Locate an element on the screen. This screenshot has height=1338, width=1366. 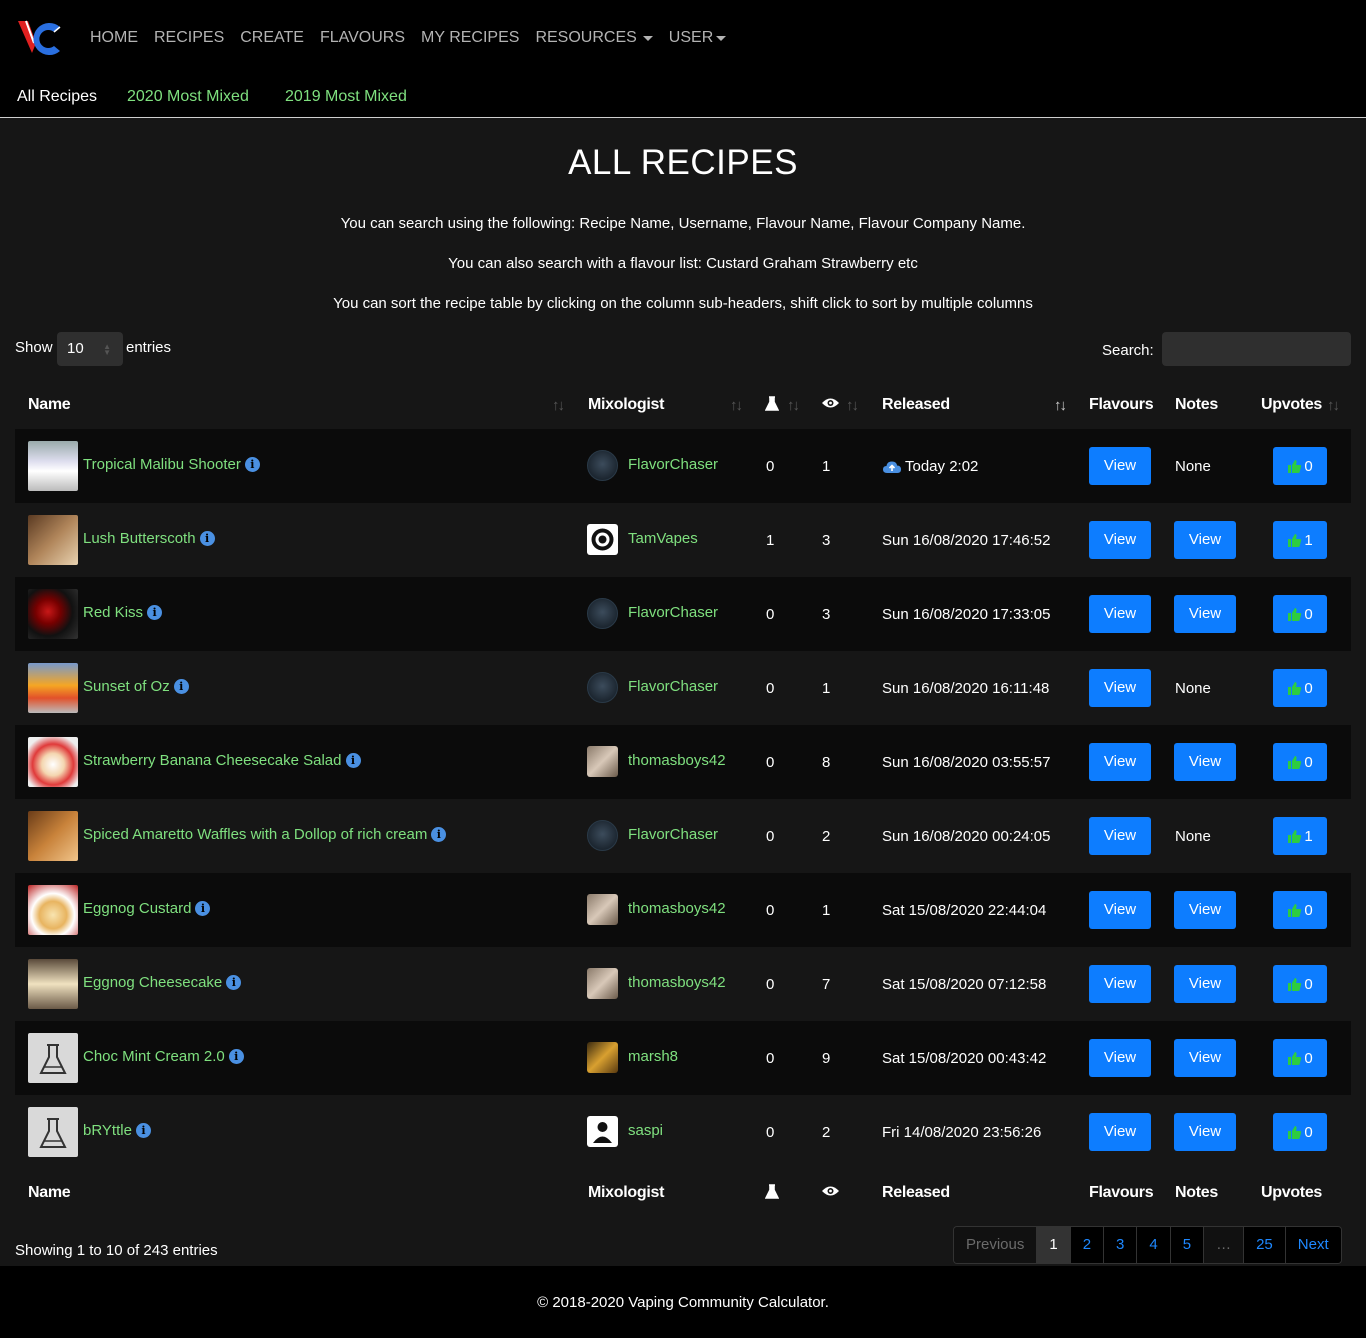
nav-flavours: FLAVOURS is located at coordinates (362, 38).